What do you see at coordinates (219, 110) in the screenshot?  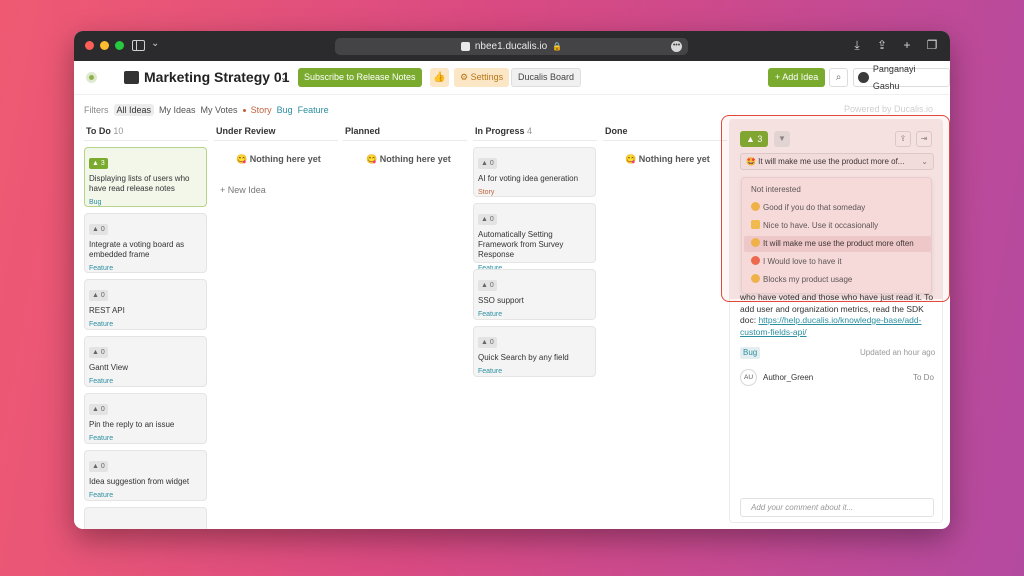 I see `filter-my-votes: My Votes` at bounding box center [219, 110].